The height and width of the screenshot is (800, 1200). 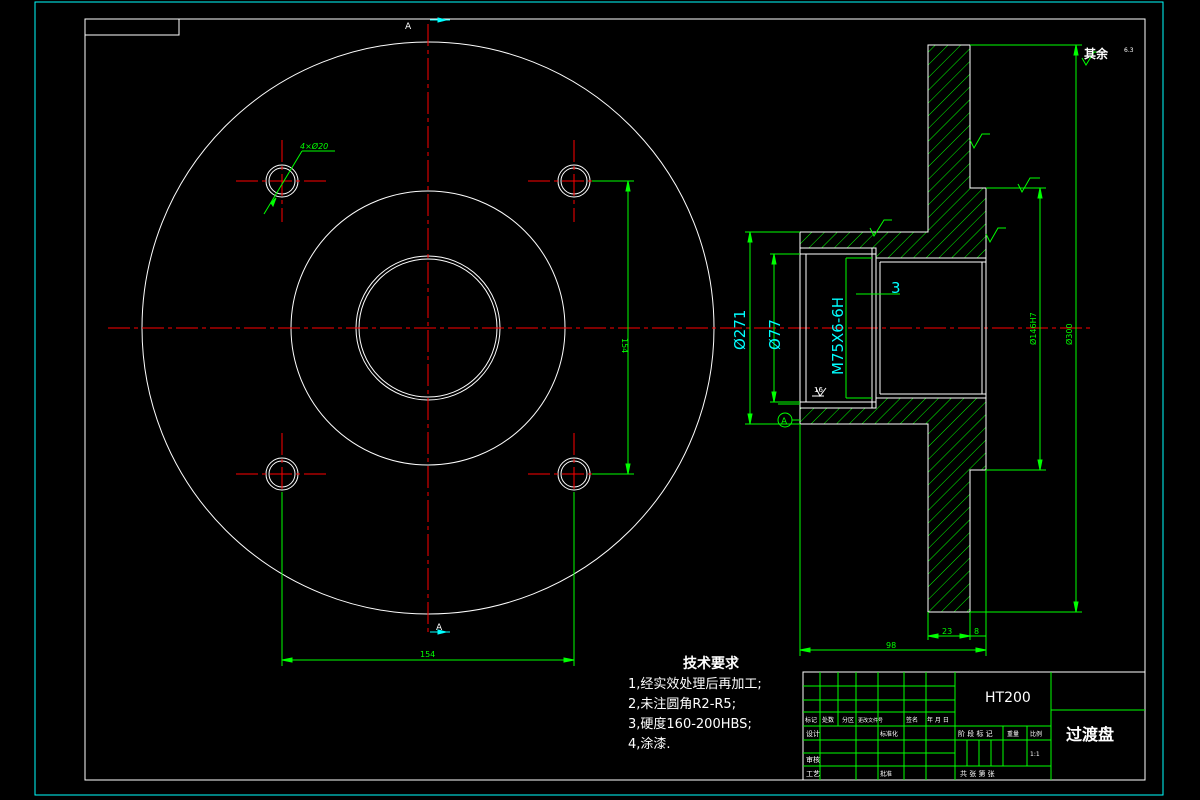 I want to click on chamfer-label: 16, so click(x=818, y=390).